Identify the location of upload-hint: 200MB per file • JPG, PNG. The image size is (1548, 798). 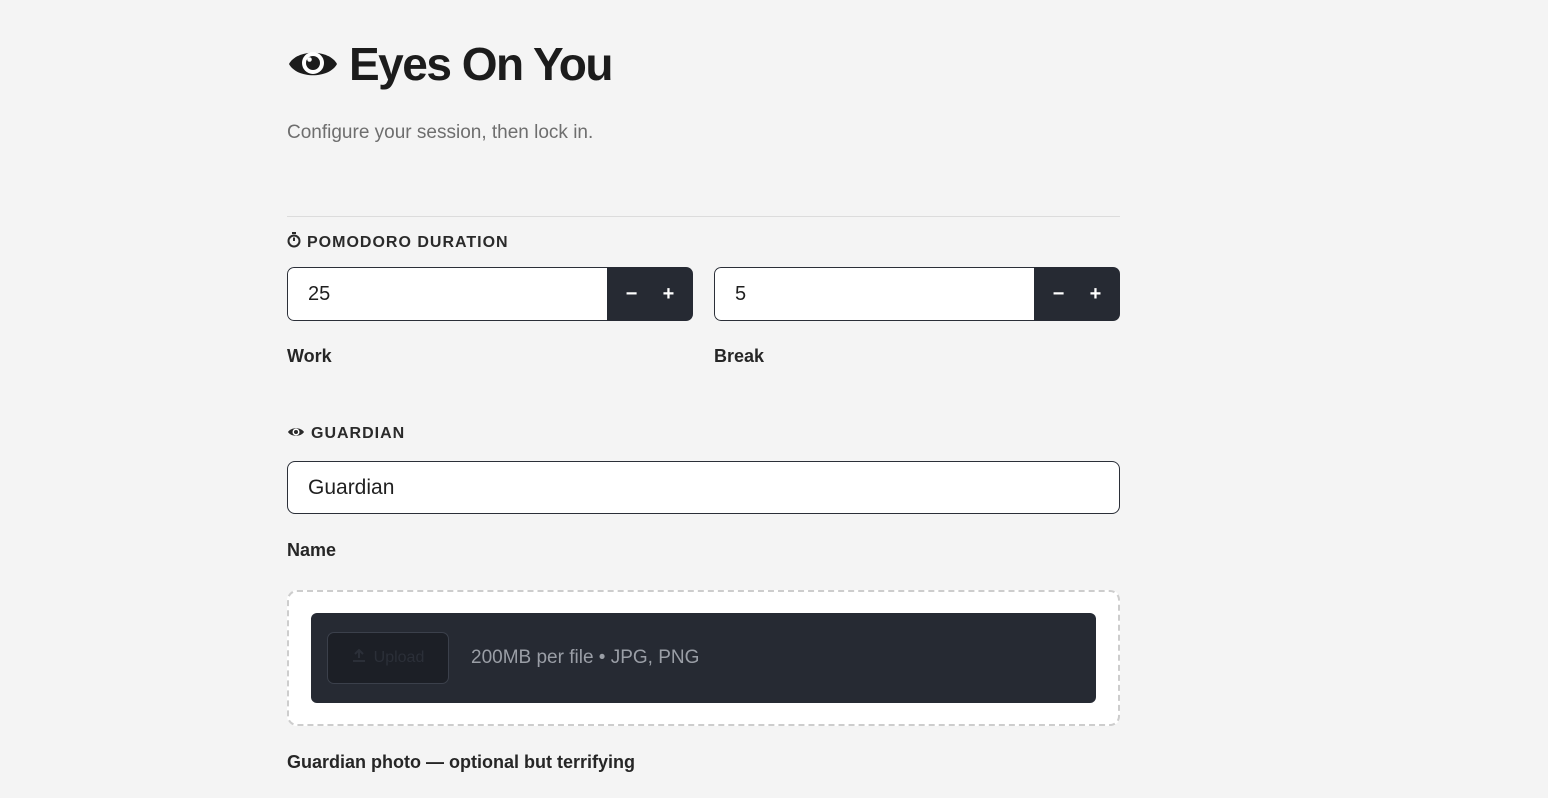
(585, 657).